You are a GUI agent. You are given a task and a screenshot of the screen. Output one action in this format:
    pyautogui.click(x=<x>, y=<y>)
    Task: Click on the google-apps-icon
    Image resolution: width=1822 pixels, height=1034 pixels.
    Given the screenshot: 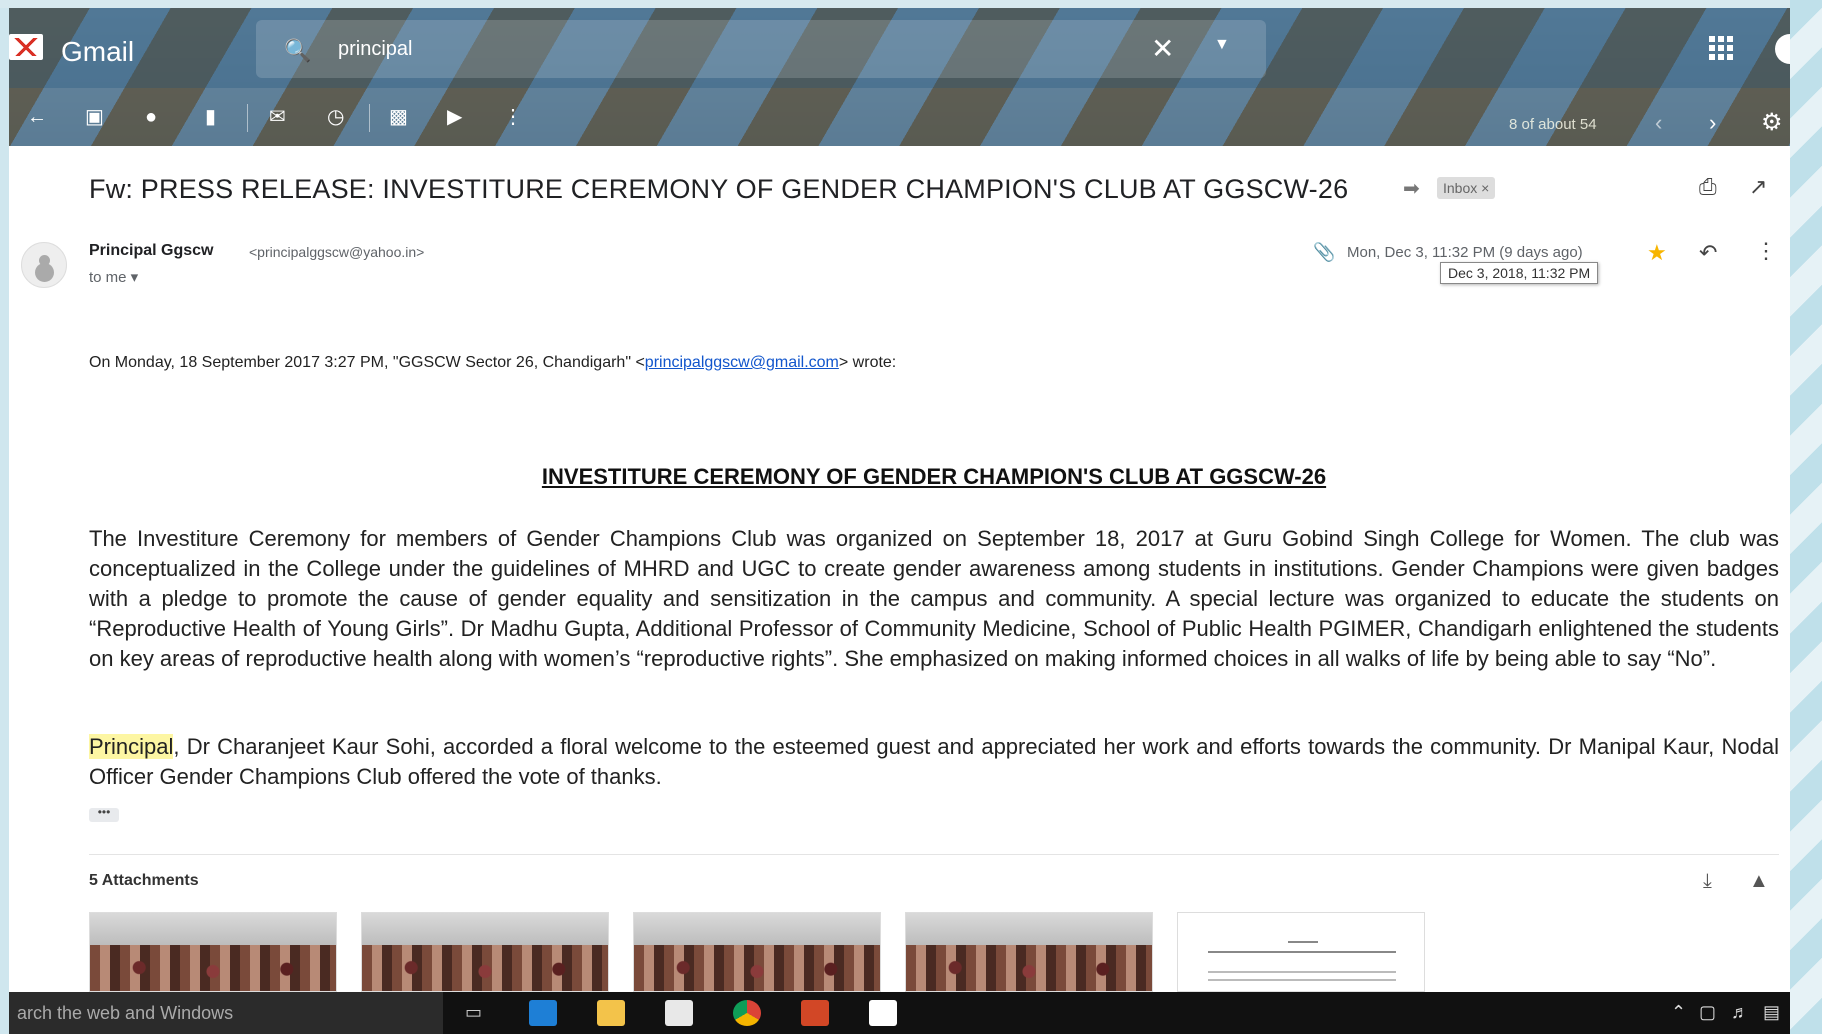 What is the action you would take?
    pyautogui.click(x=1721, y=48)
    